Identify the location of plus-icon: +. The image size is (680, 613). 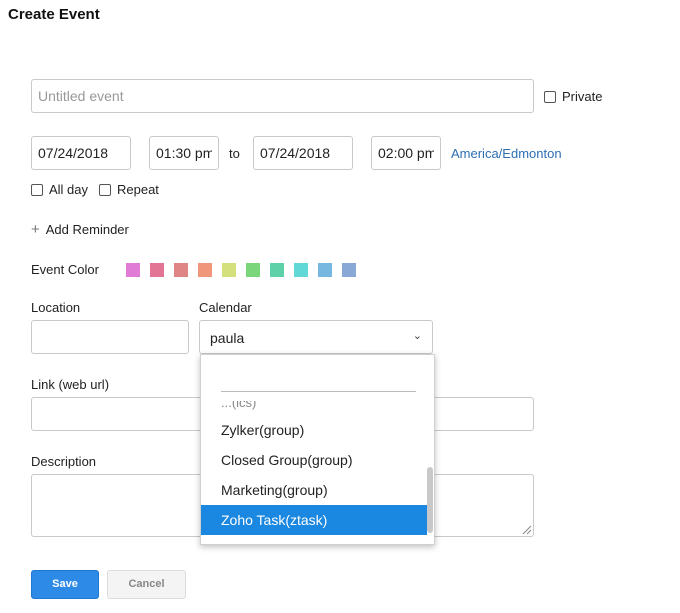
(35, 229).